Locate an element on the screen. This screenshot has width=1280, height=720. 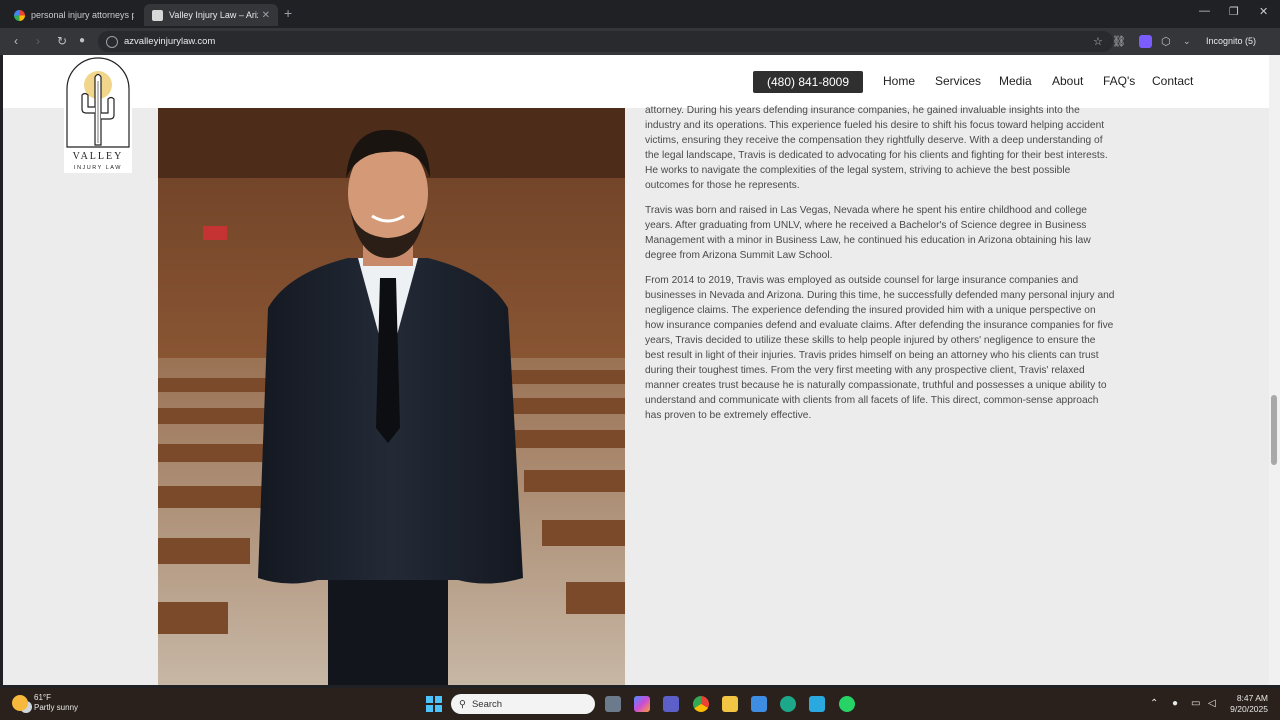
minimize-icon: — is located at coordinates (1204, 11).